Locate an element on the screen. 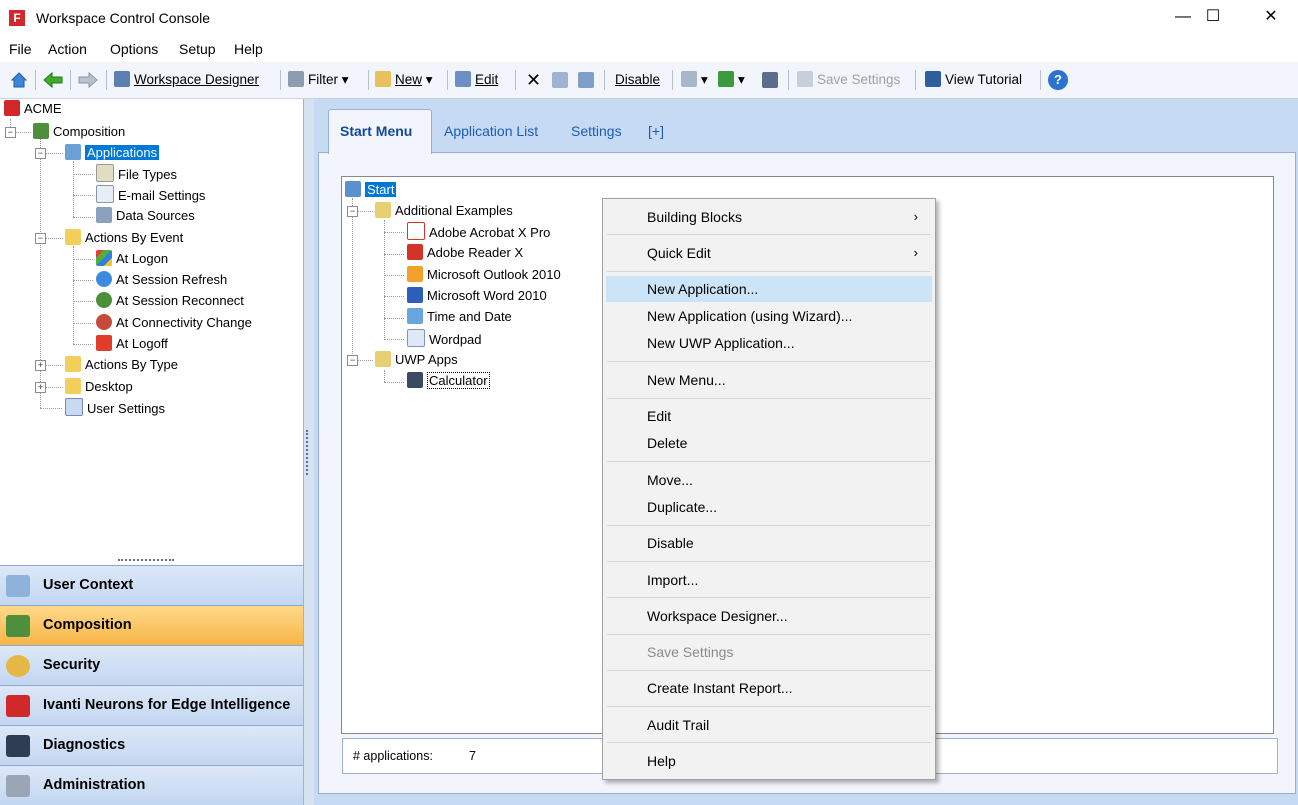 This screenshot has width=1298, height=805. new-label: New is located at coordinates (409, 79).